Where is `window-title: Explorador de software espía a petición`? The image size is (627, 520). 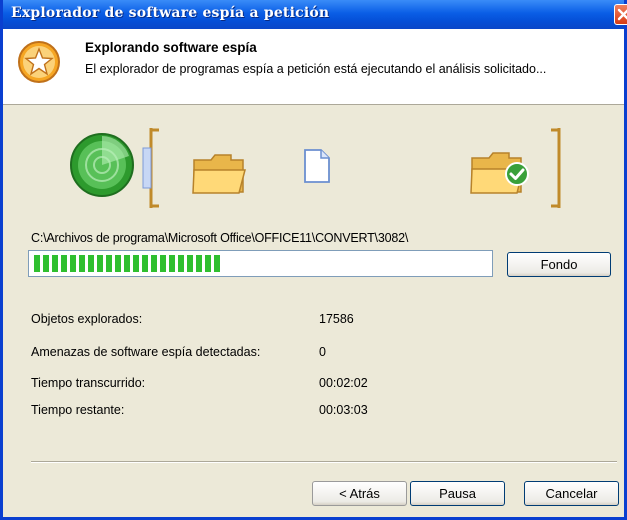 window-title: Explorador de software espía a petición is located at coordinates (170, 13).